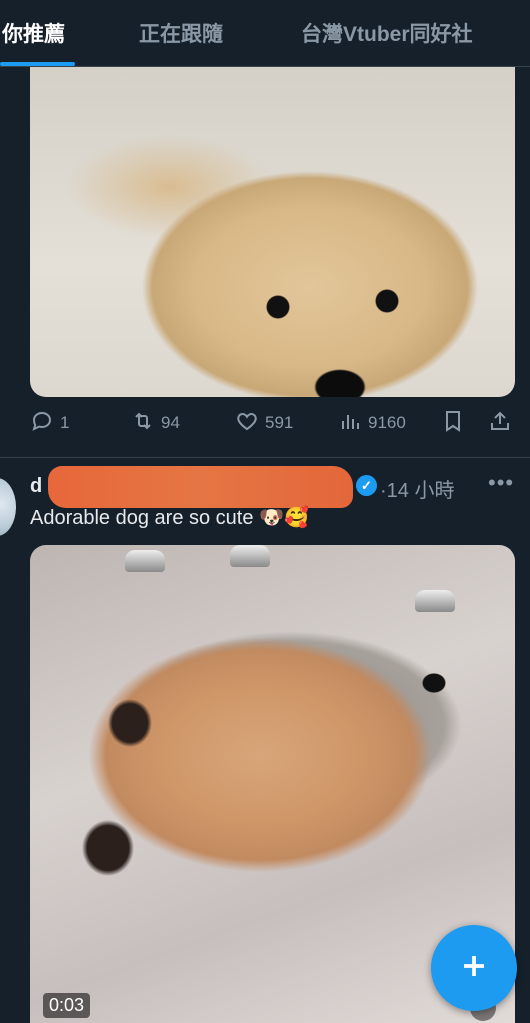 The height and width of the screenshot is (1023, 530). I want to click on tab-taiwan-vtuber-club: 台灣Vtuber同好社, so click(387, 33).